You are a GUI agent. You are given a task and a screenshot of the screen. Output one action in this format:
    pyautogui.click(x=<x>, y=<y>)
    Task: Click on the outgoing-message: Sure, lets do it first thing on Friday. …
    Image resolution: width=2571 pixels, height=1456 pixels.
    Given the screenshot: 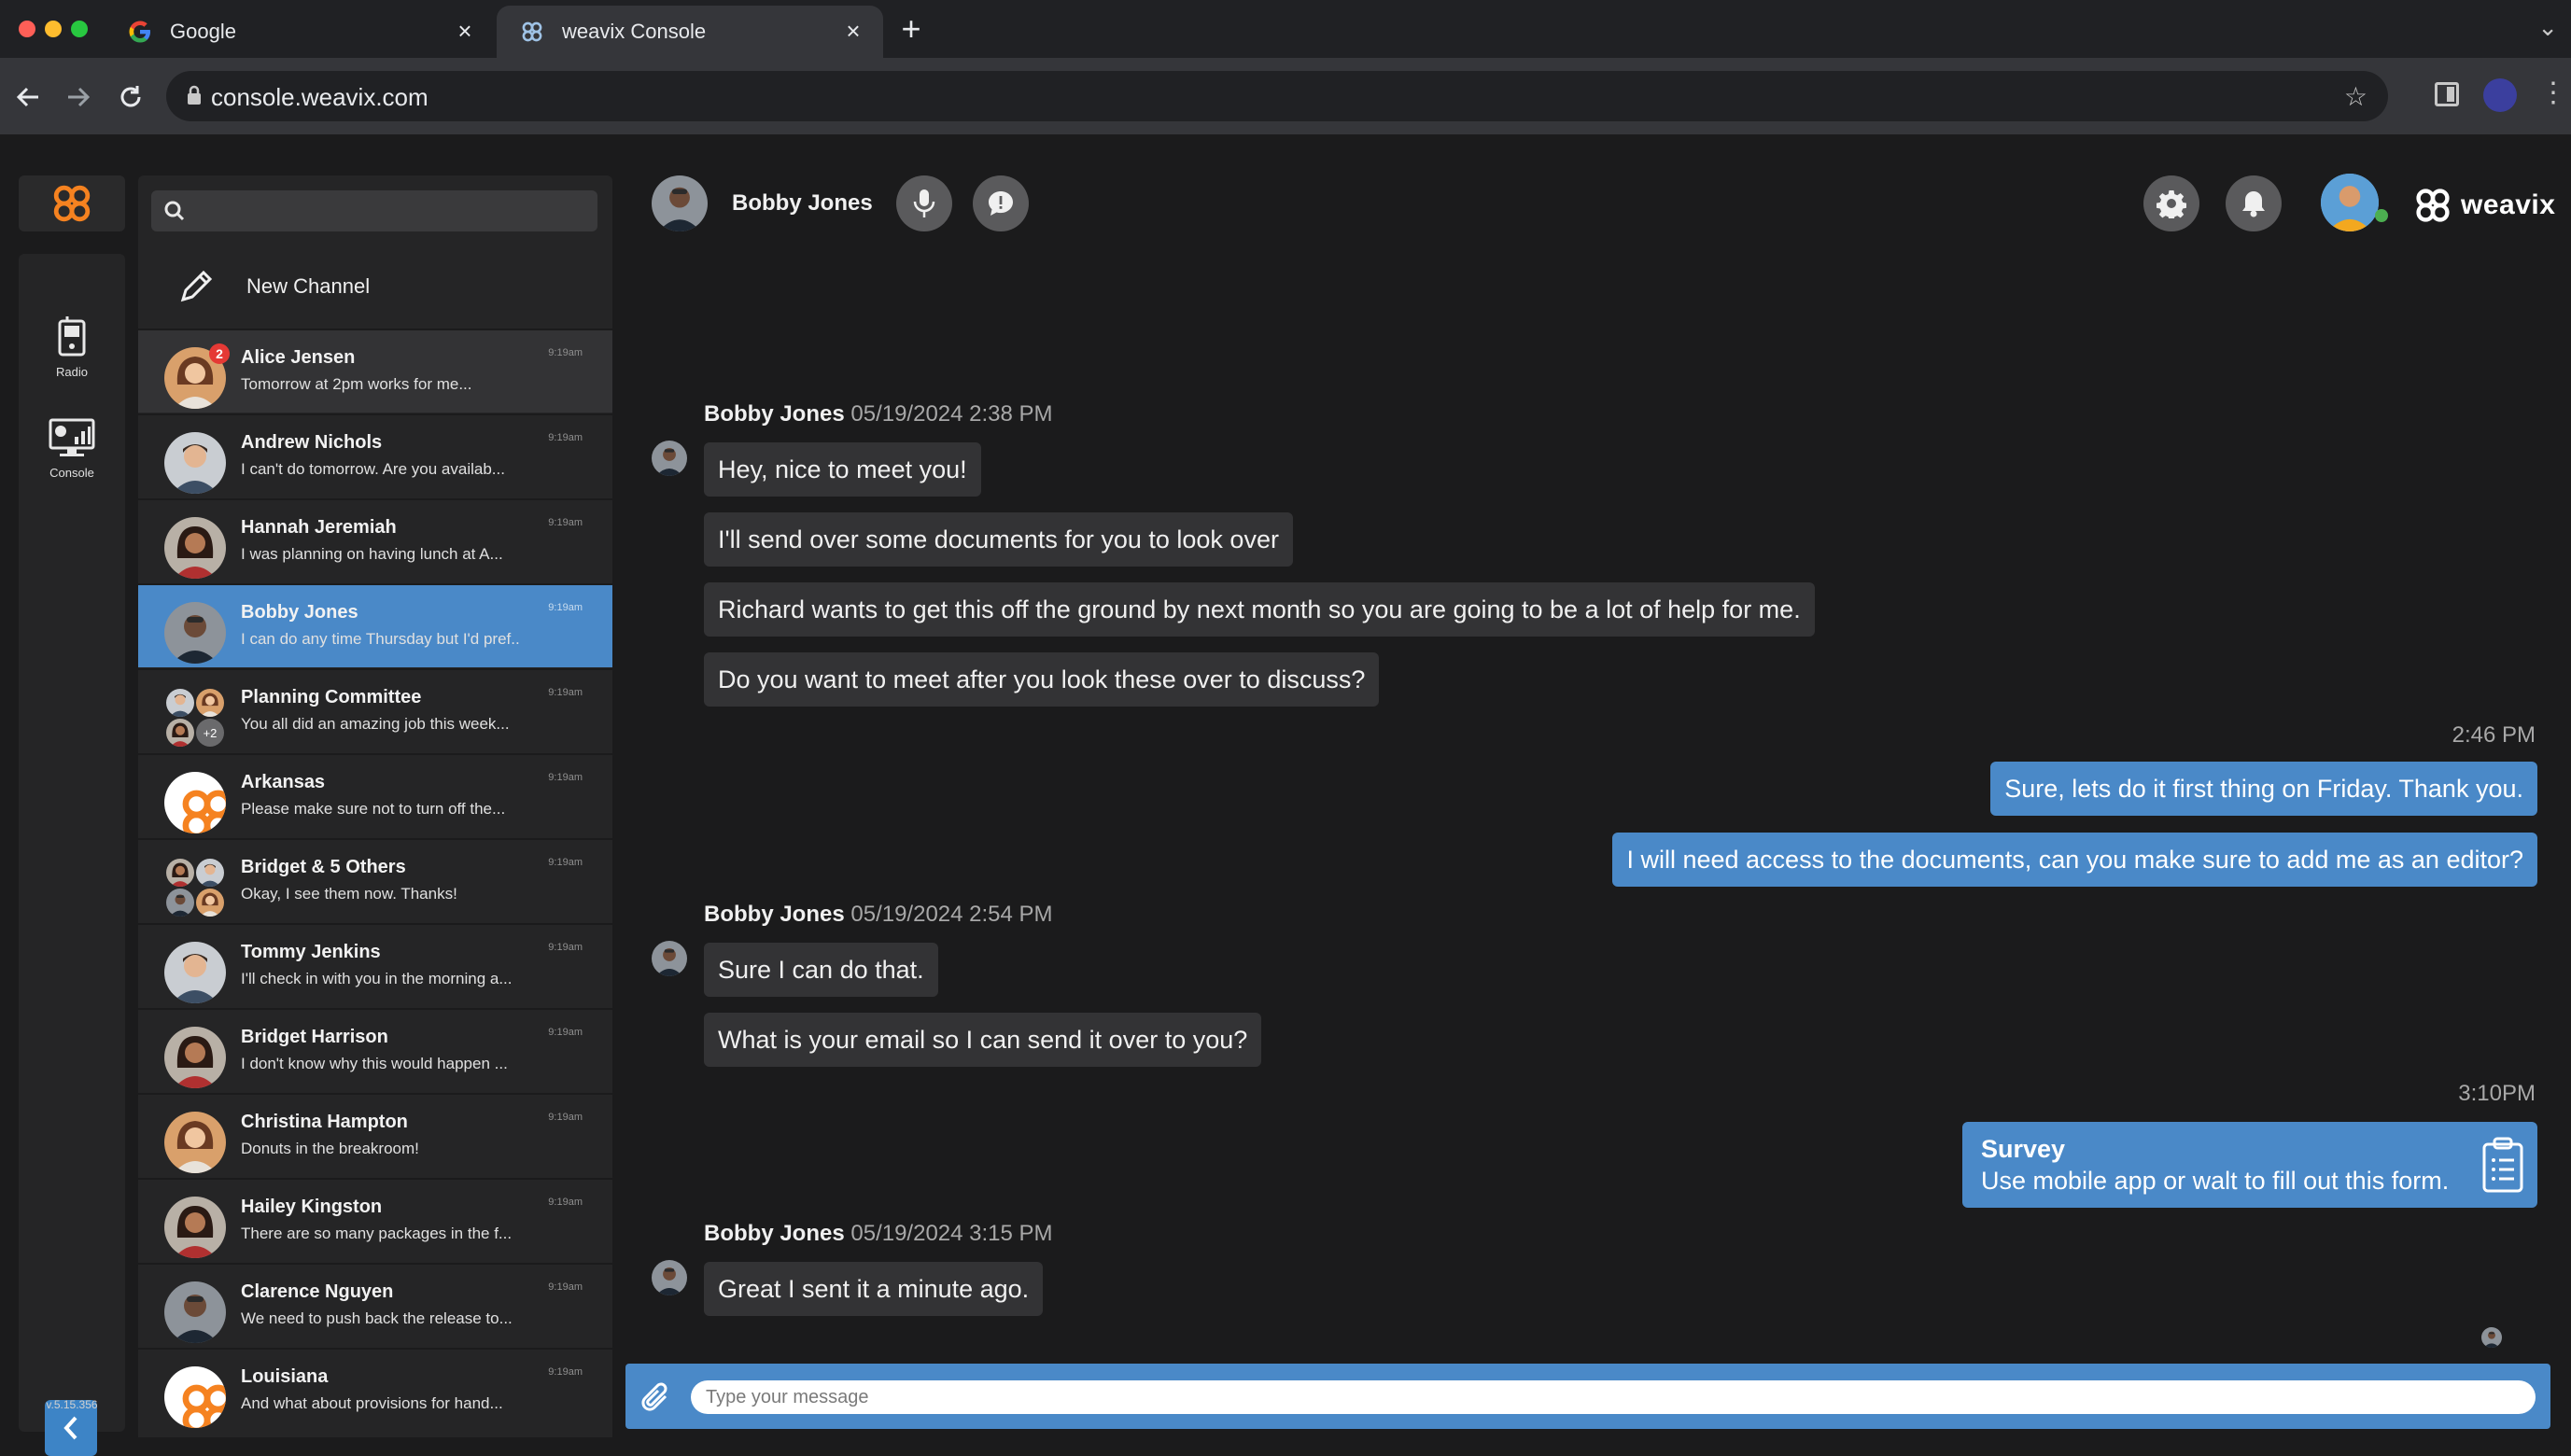 What is the action you would take?
    pyautogui.click(x=2263, y=789)
    